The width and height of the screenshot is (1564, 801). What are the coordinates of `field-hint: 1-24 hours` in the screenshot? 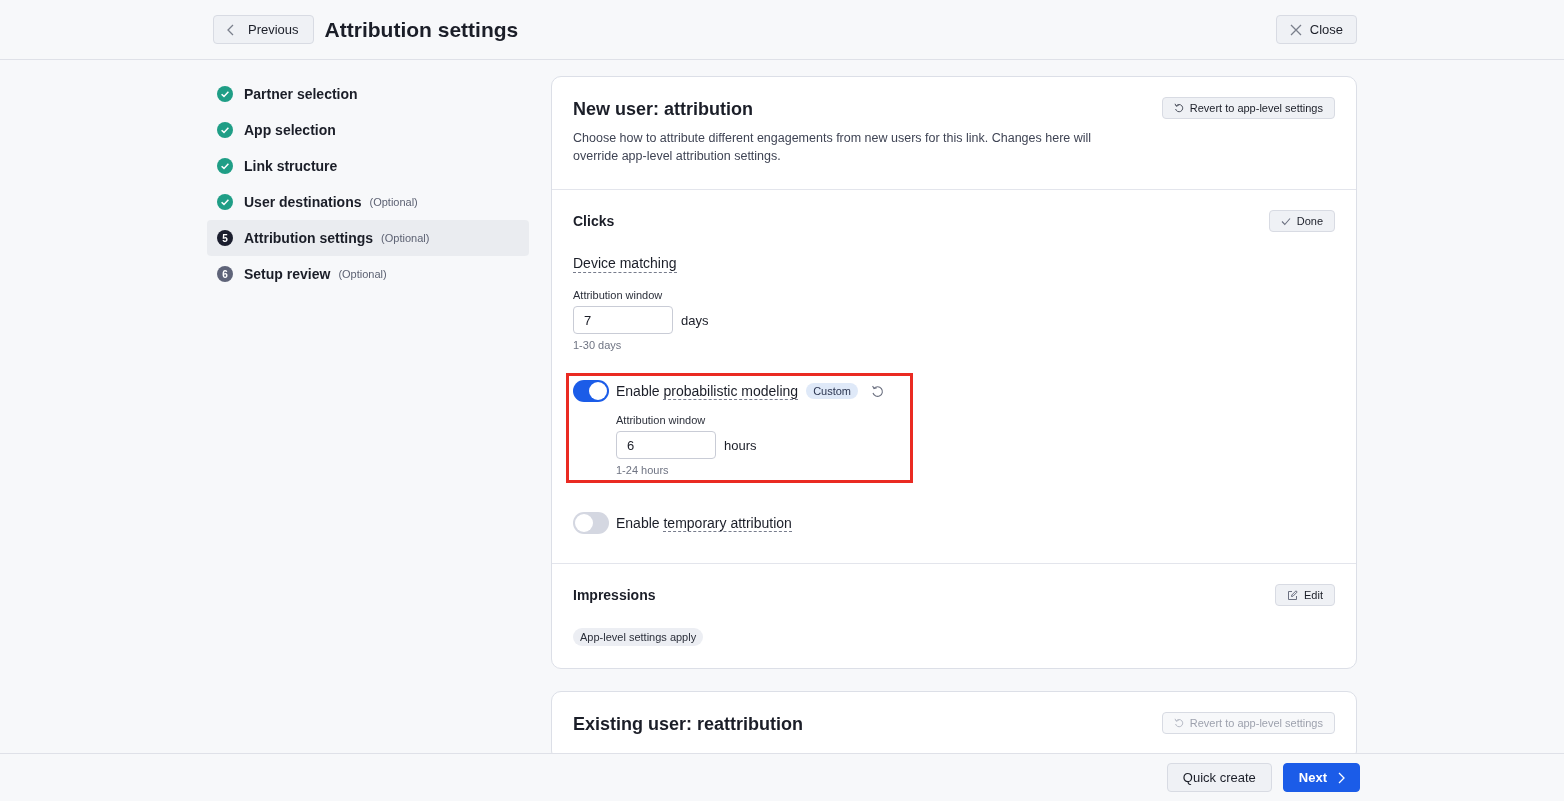 It's located at (643, 470).